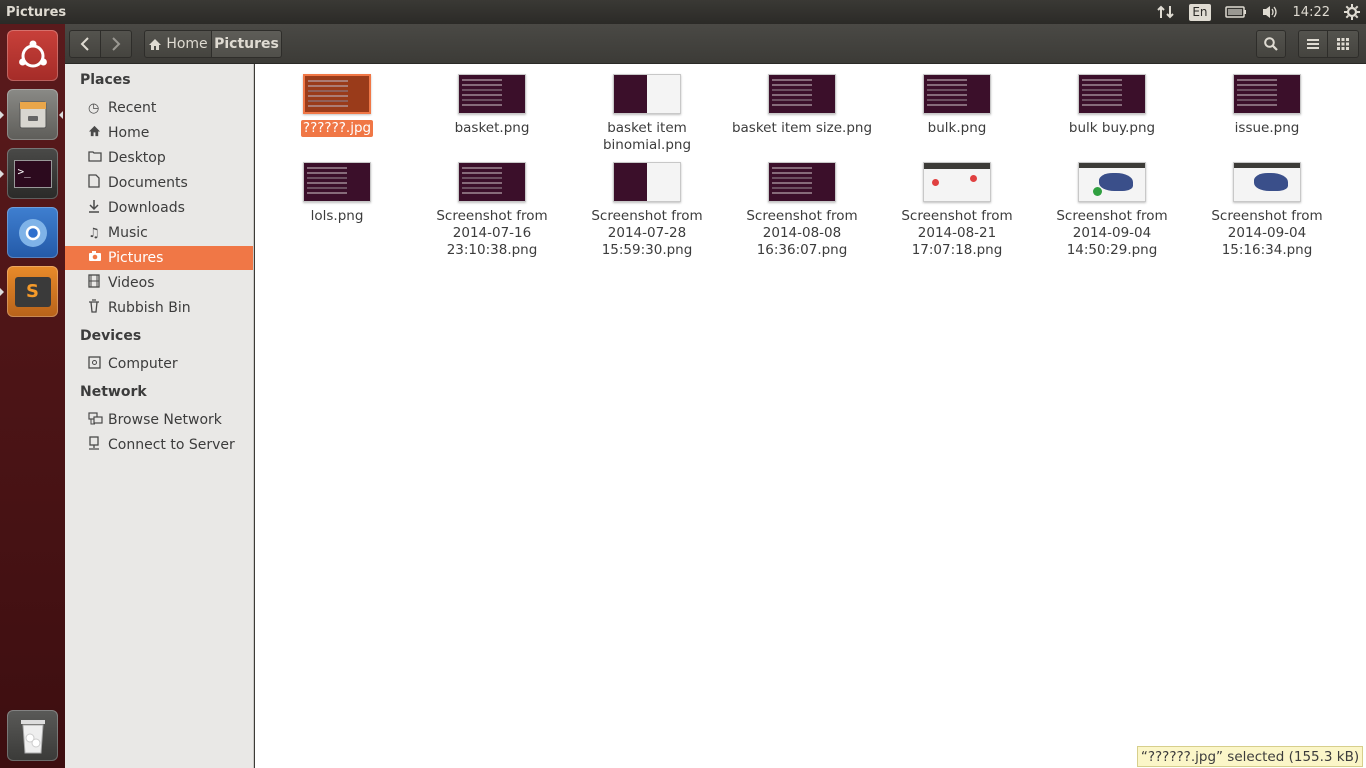 The width and height of the screenshot is (1366, 768). What do you see at coordinates (957, 105) in the screenshot?
I see `file-item: bulk.png` at bounding box center [957, 105].